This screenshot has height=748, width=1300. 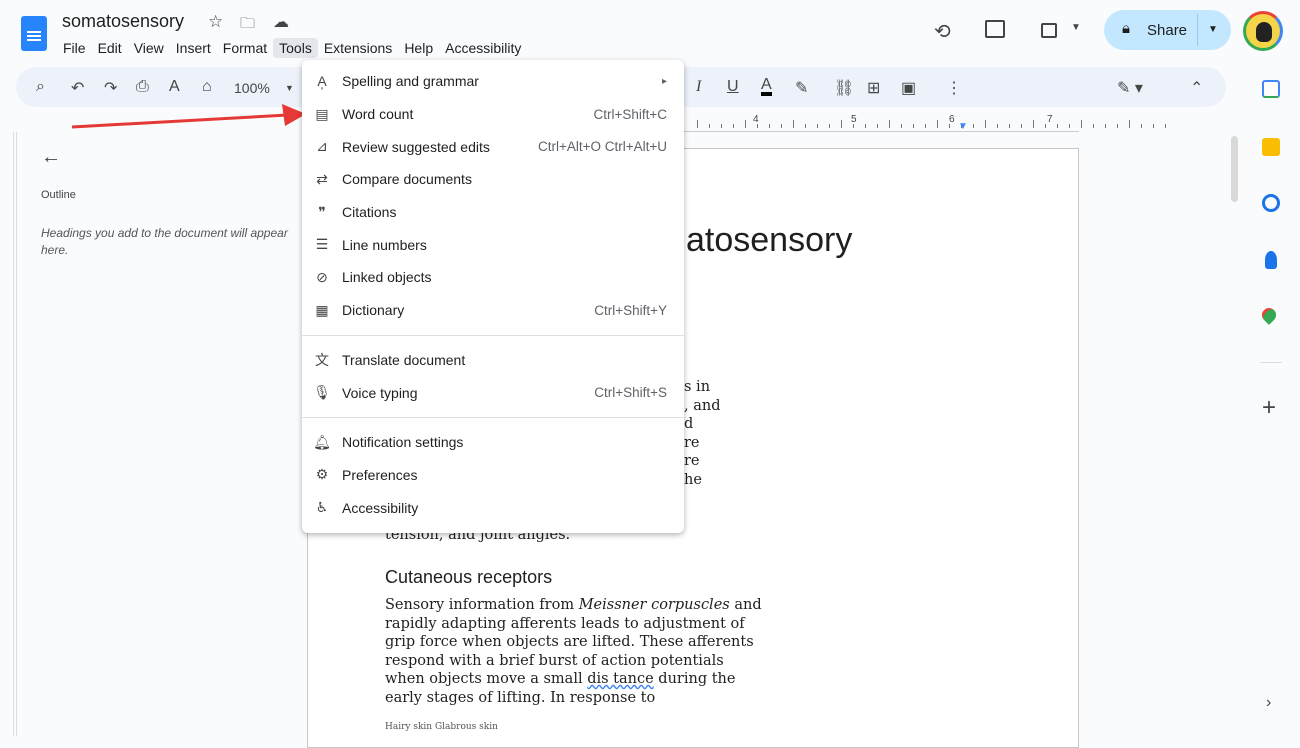 I want to click on calendar-icon, so click(x=1271, y=89).